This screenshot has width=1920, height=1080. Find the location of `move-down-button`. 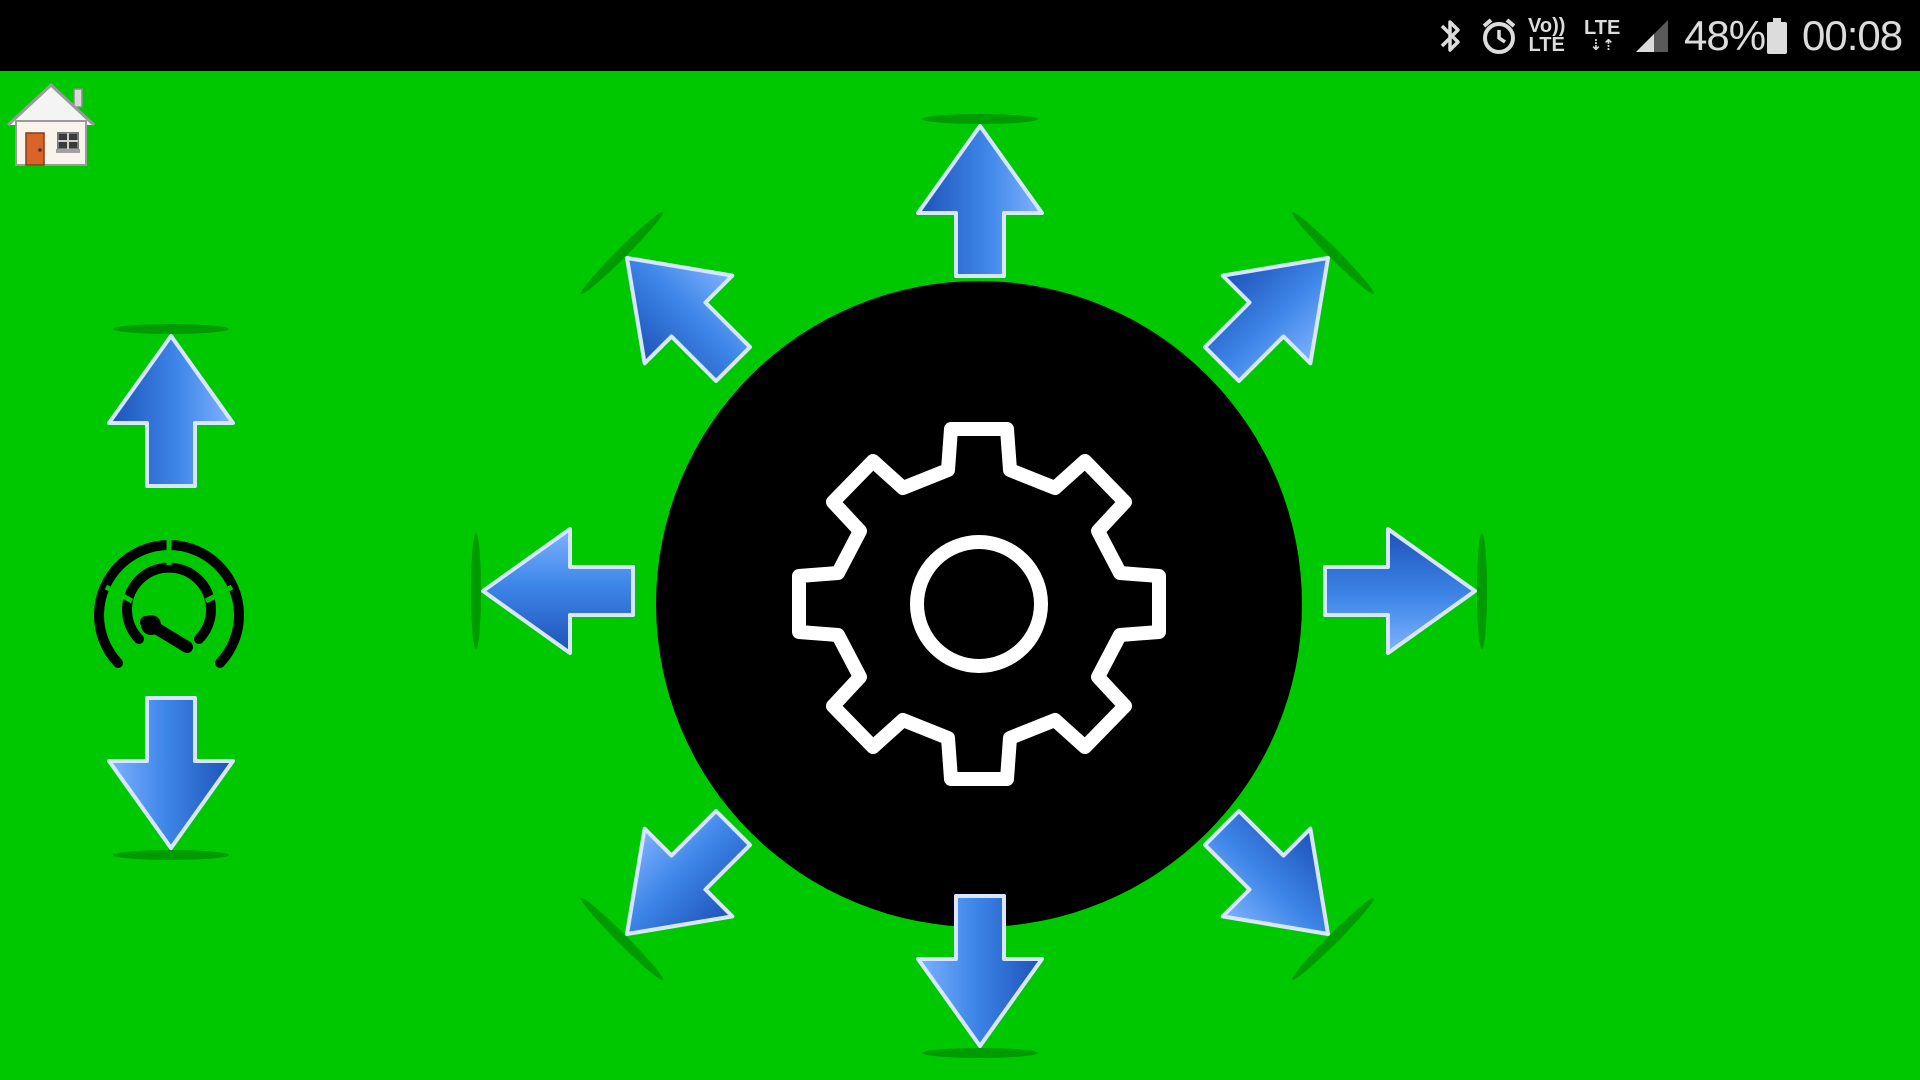

move-down-button is located at coordinates (980, 971).